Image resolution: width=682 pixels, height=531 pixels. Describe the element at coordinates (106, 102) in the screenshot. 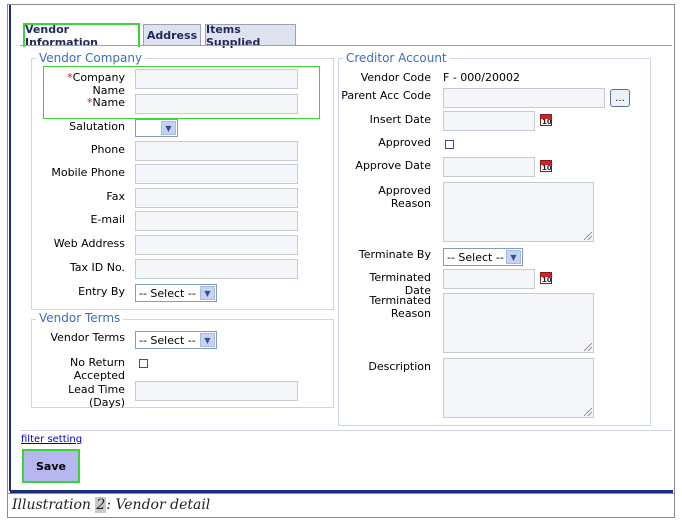

I see `name-label: *Name` at that location.